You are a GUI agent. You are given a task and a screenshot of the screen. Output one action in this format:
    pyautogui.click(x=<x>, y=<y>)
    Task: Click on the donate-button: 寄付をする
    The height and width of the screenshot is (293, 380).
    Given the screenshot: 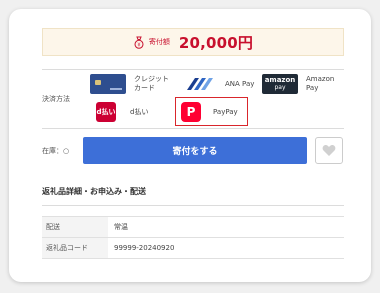 What is the action you would take?
    pyautogui.click(x=195, y=150)
    